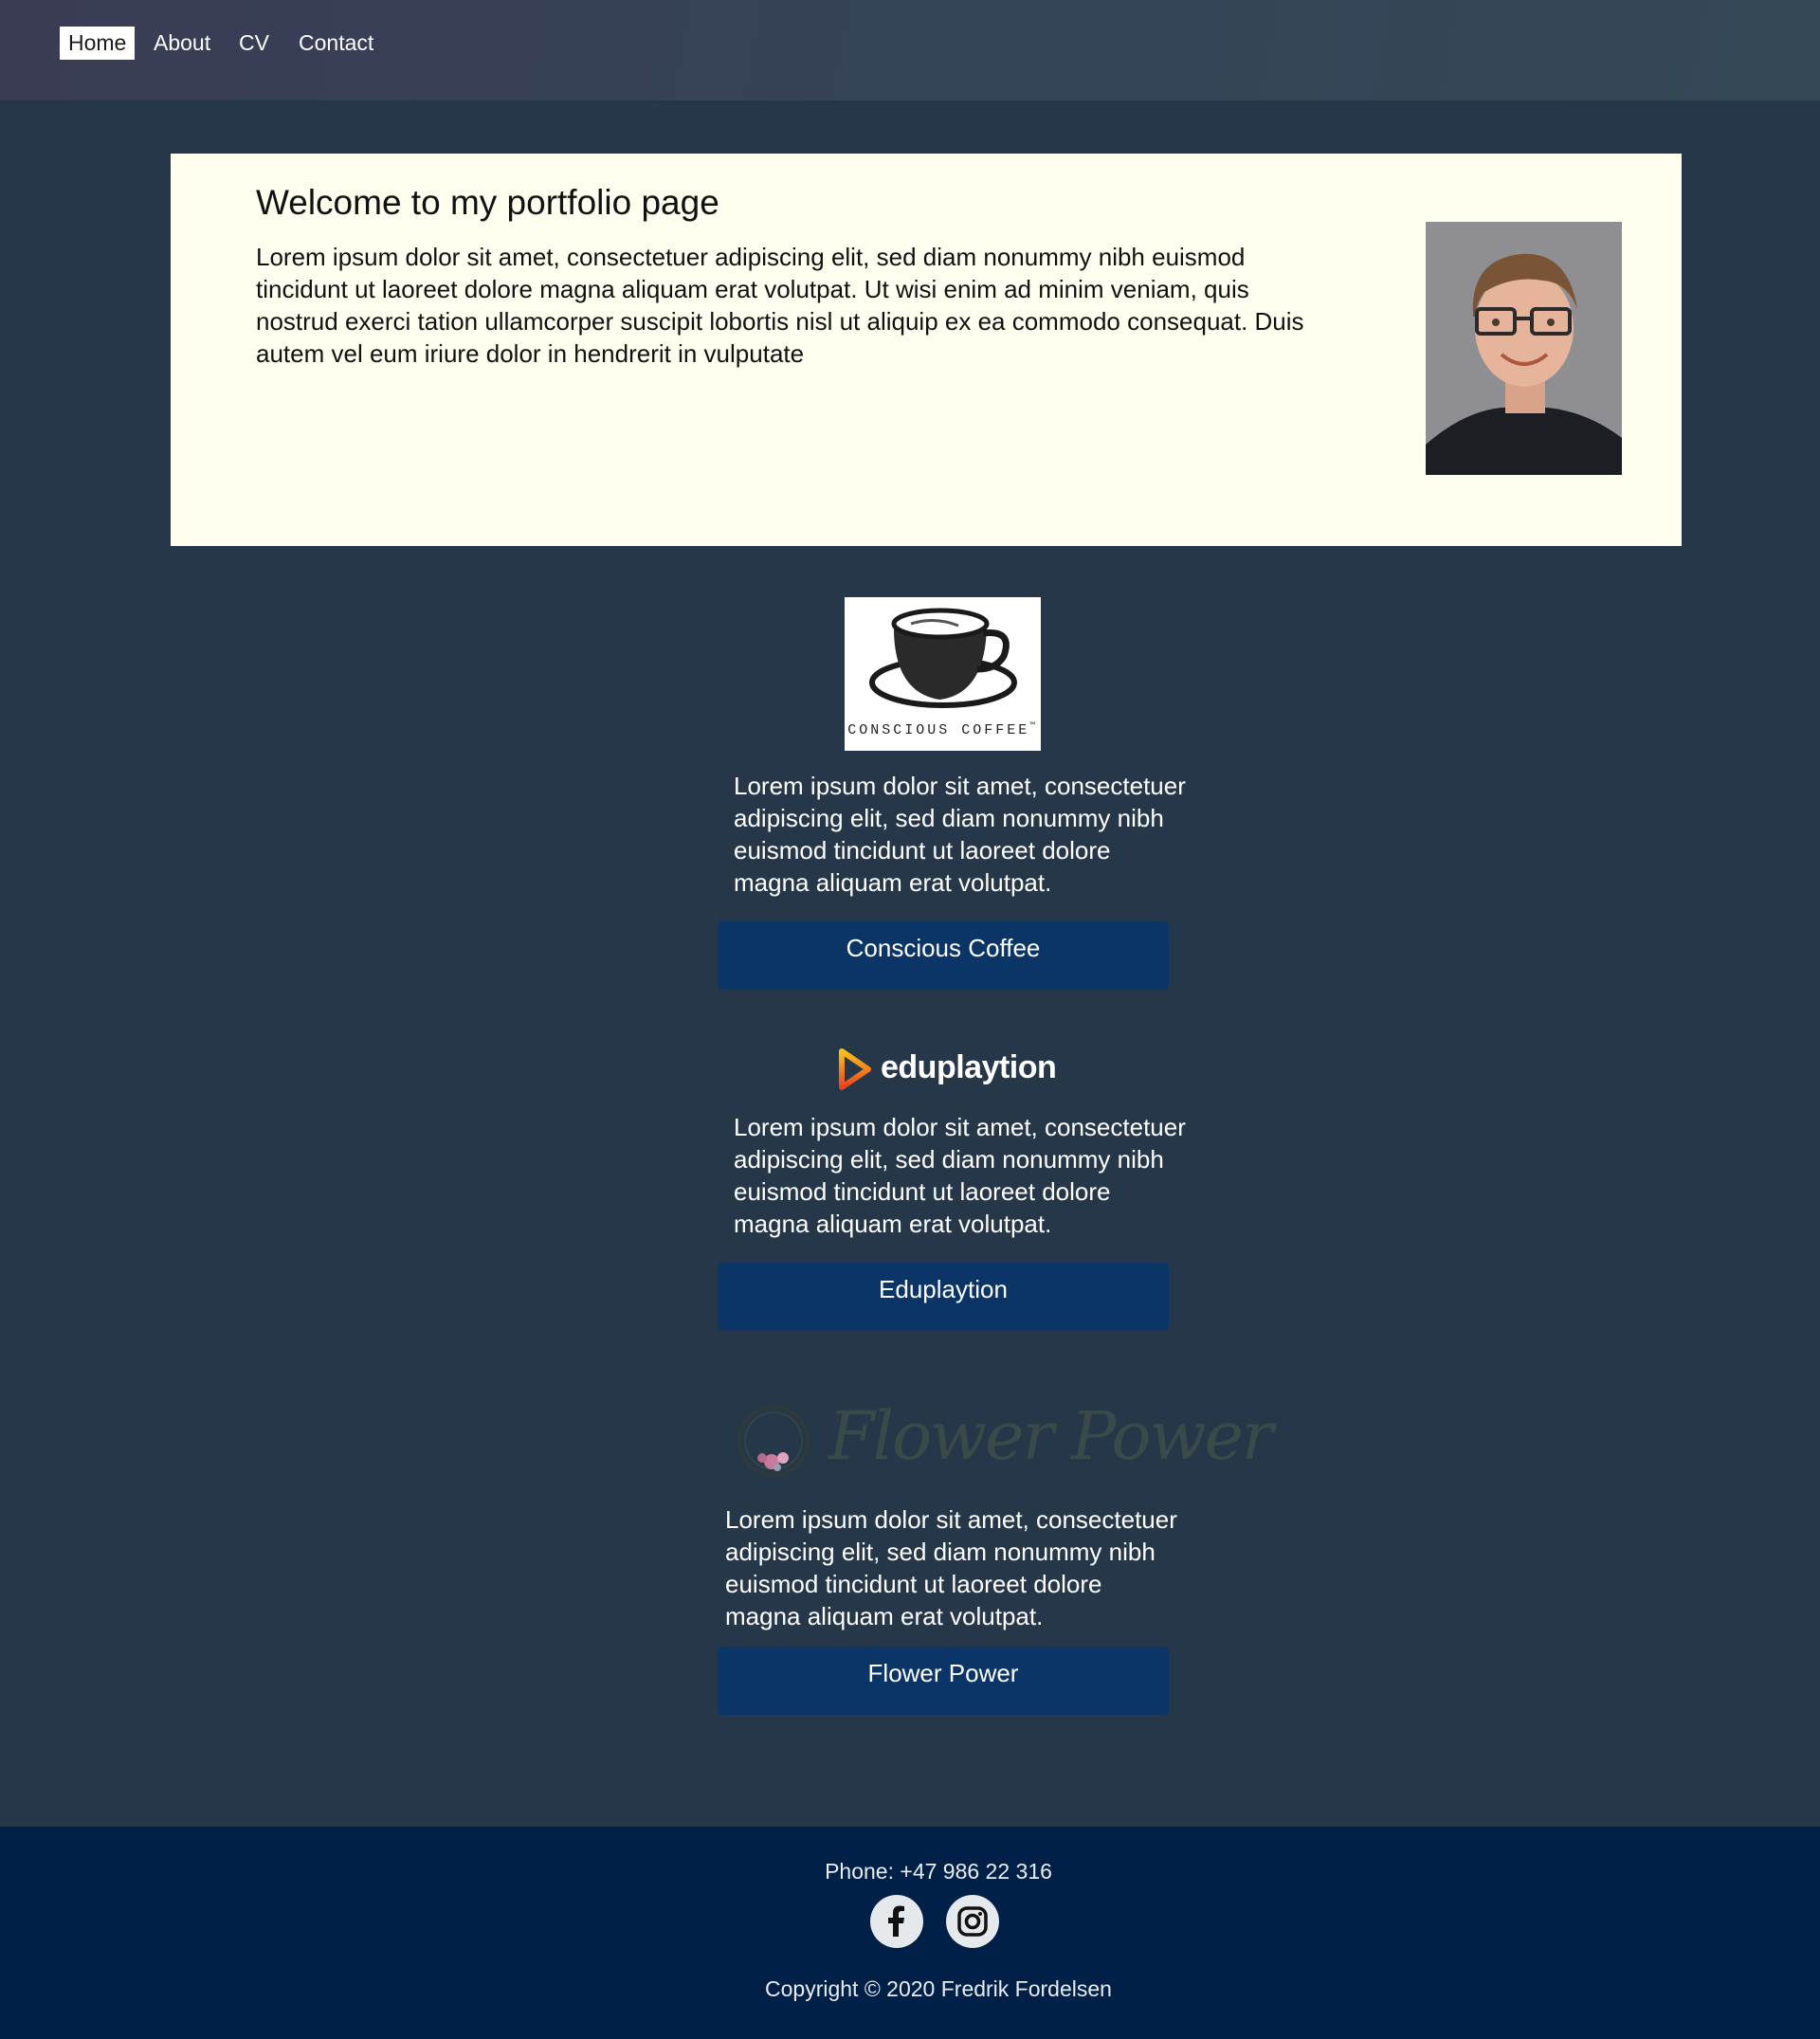 This screenshot has width=1820, height=2039. What do you see at coordinates (938, 1871) in the screenshot?
I see `phone-number: Phone: +47 986 22 316` at bounding box center [938, 1871].